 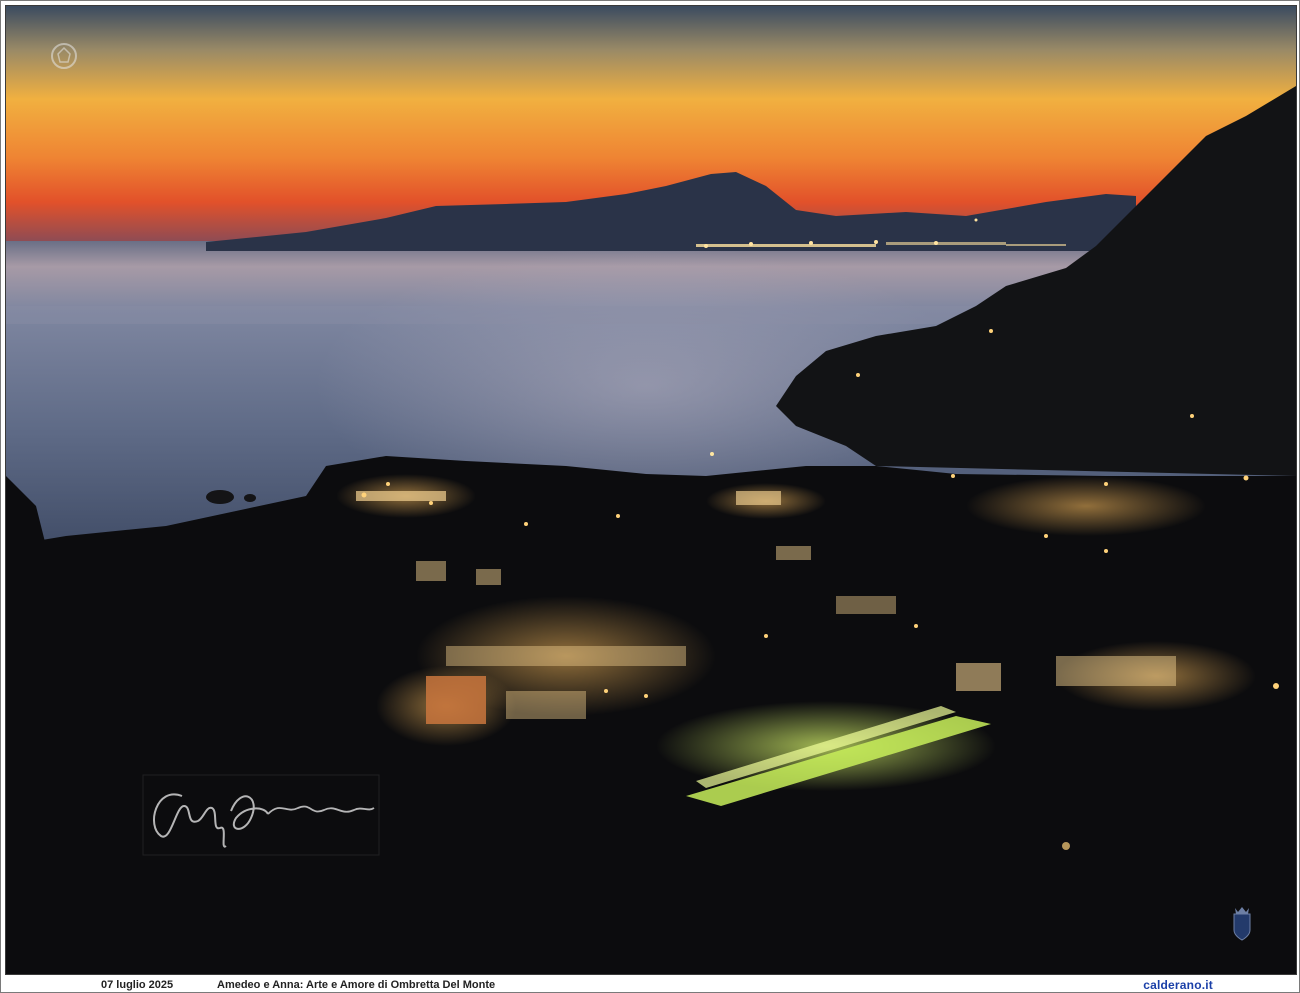 What do you see at coordinates (137, 985) in the screenshot?
I see `caption-date: 07 luglio 2025` at bounding box center [137, 985].